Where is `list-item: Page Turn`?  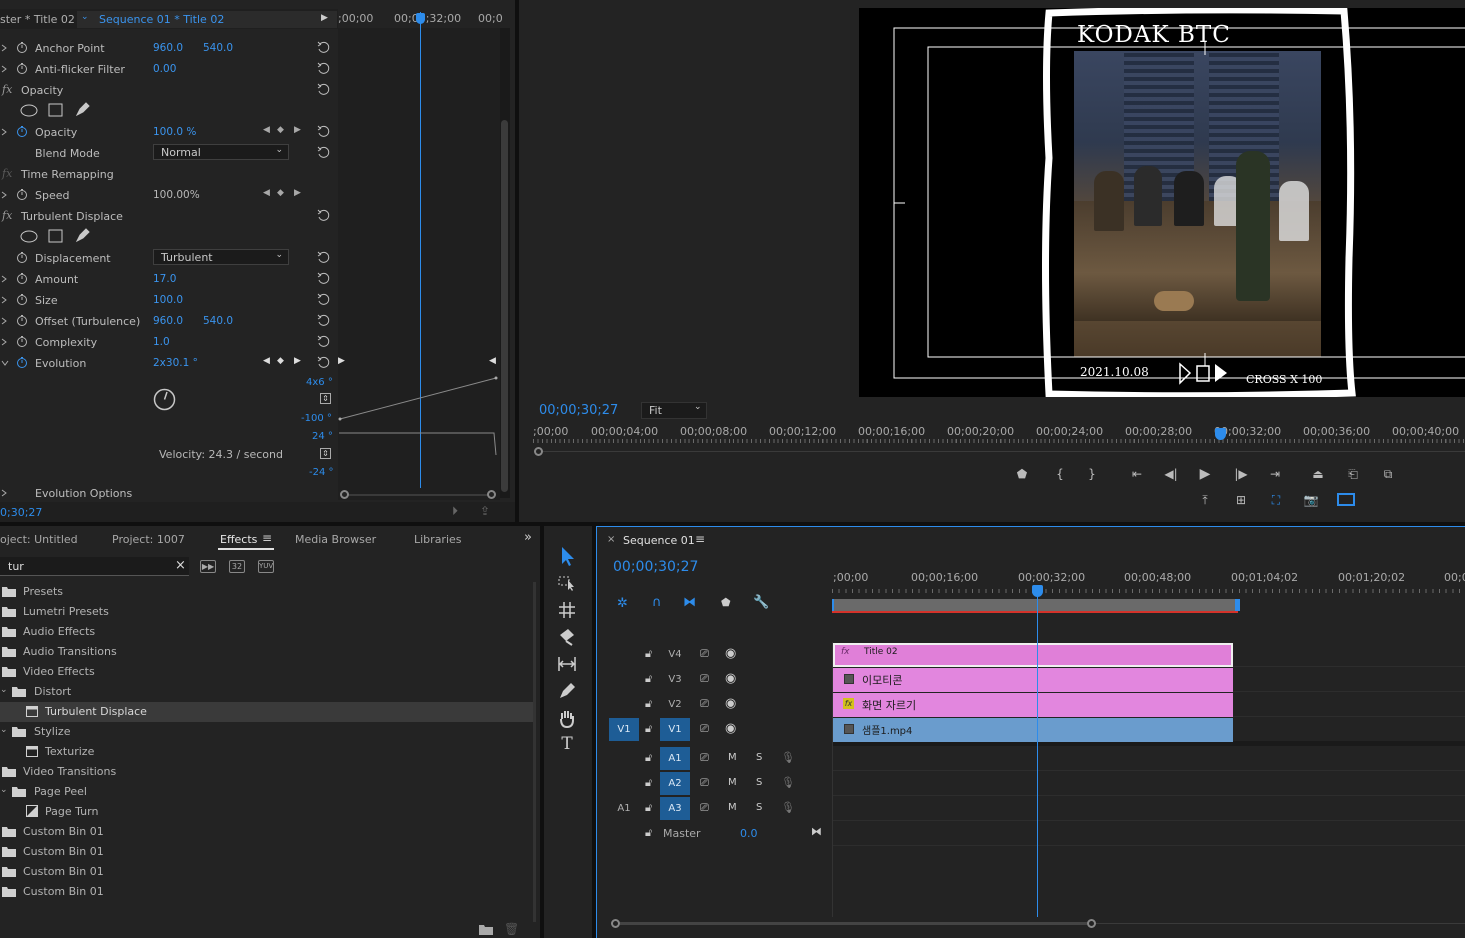 list-item: Page Turn is located at coordinates (266, 812).